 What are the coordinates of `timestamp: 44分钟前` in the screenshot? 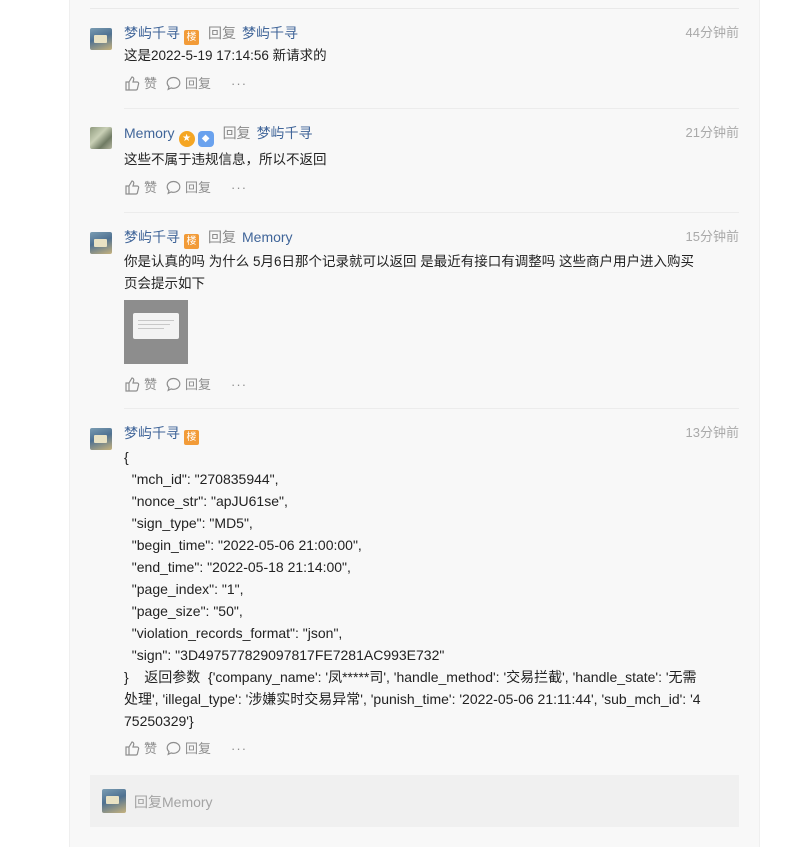 It's located at (712, 32).